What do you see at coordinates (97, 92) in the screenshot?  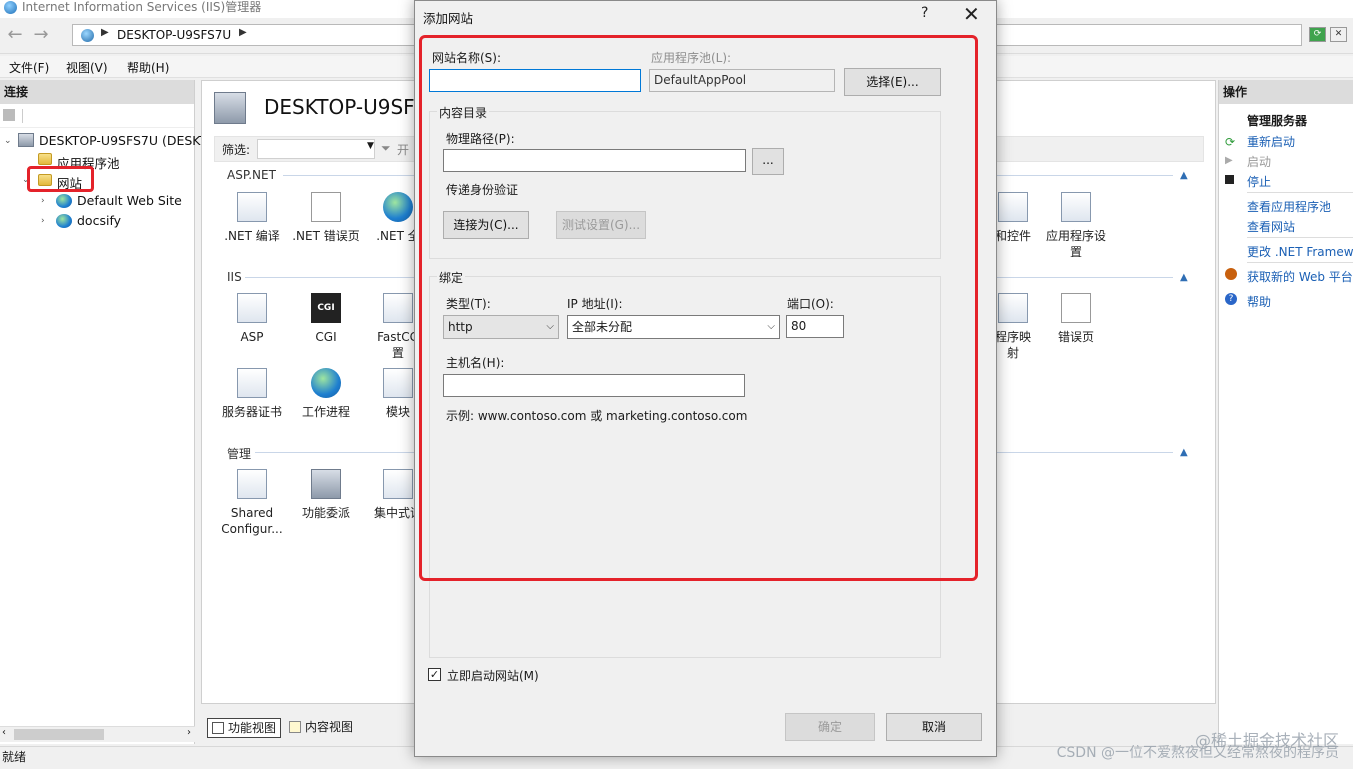 I see `connections-header: 连接` at bounding box center [97, 92].